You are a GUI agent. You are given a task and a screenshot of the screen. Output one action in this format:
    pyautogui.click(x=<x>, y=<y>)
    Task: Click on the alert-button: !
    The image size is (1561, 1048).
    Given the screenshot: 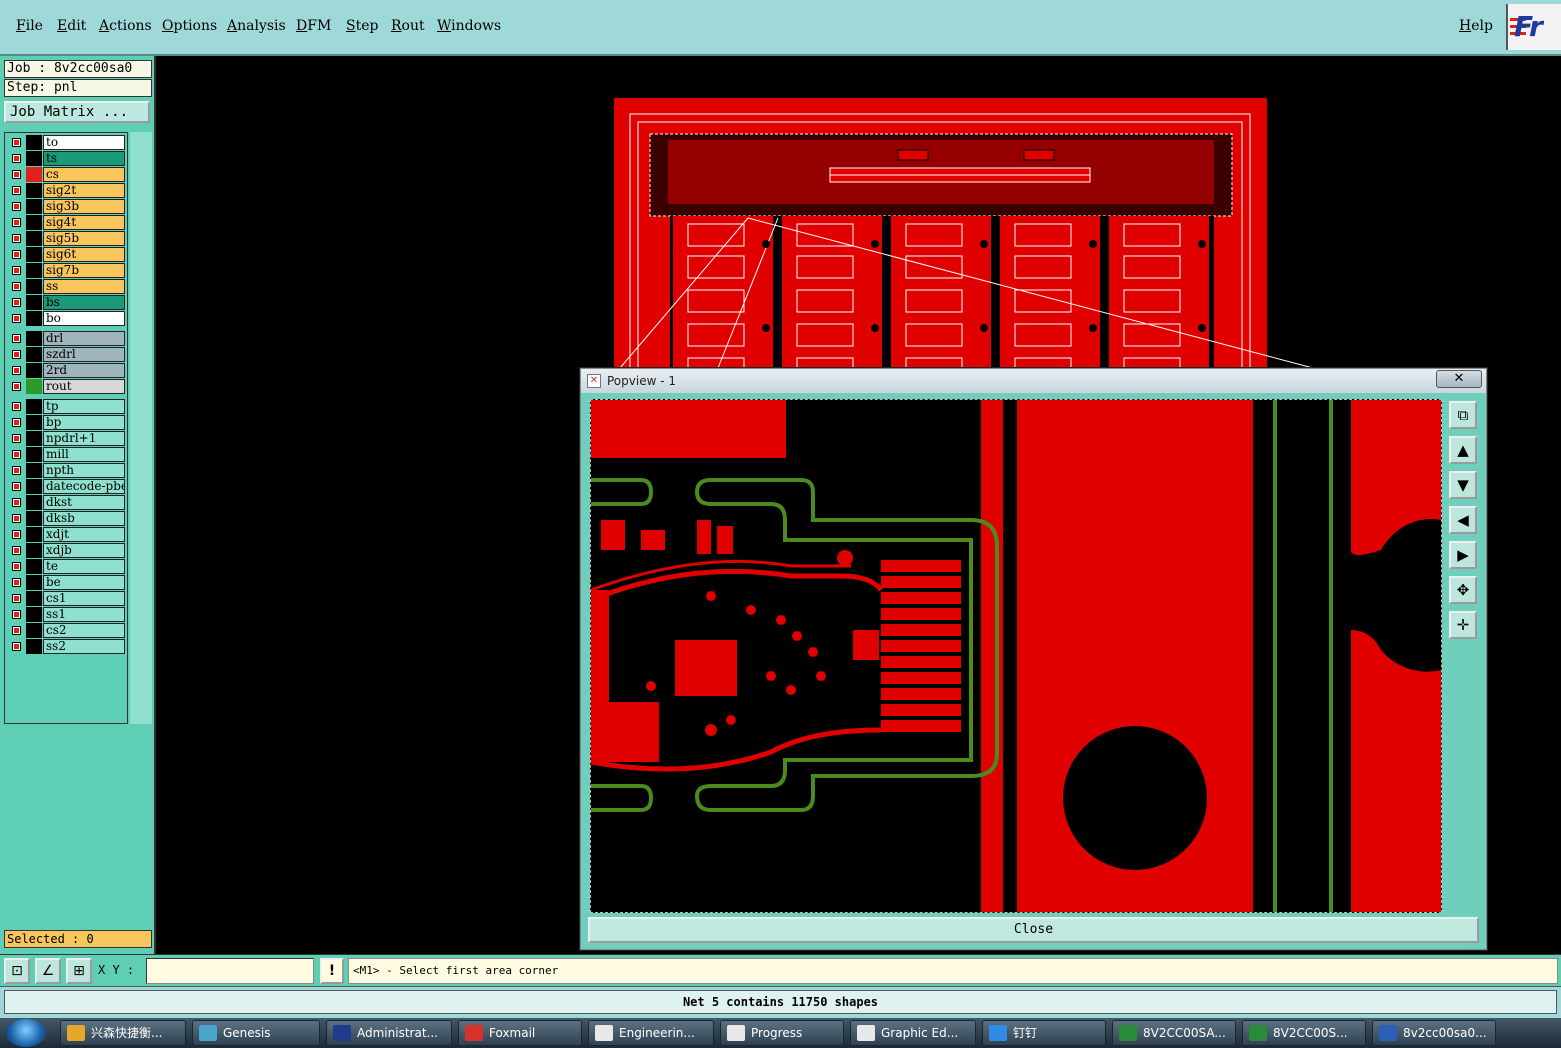 What is the action you would take?
    pyautogui.click(x=332, y=971)
    